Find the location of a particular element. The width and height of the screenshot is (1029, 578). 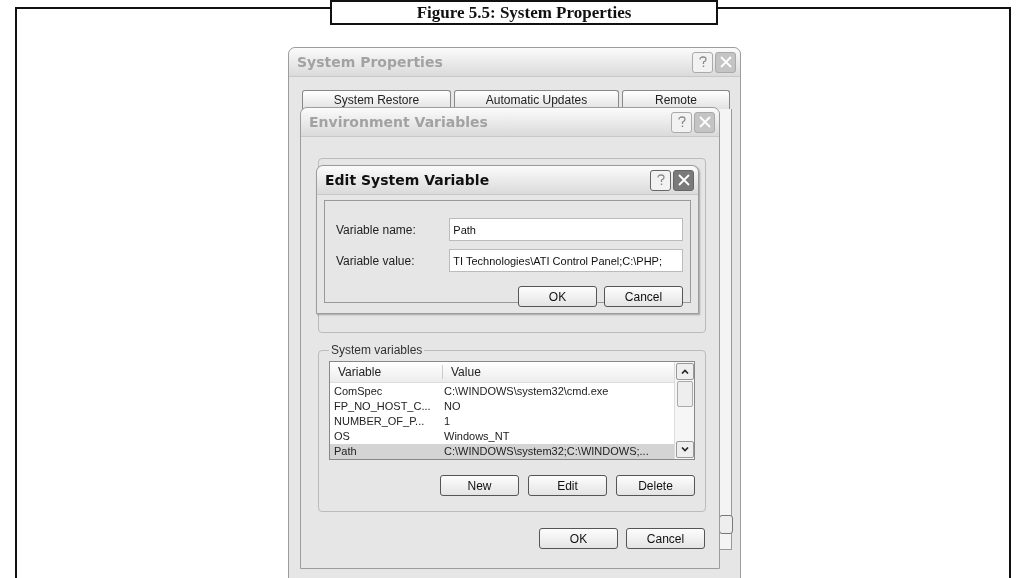

input-field: Path is located at coordinates (566, 229).